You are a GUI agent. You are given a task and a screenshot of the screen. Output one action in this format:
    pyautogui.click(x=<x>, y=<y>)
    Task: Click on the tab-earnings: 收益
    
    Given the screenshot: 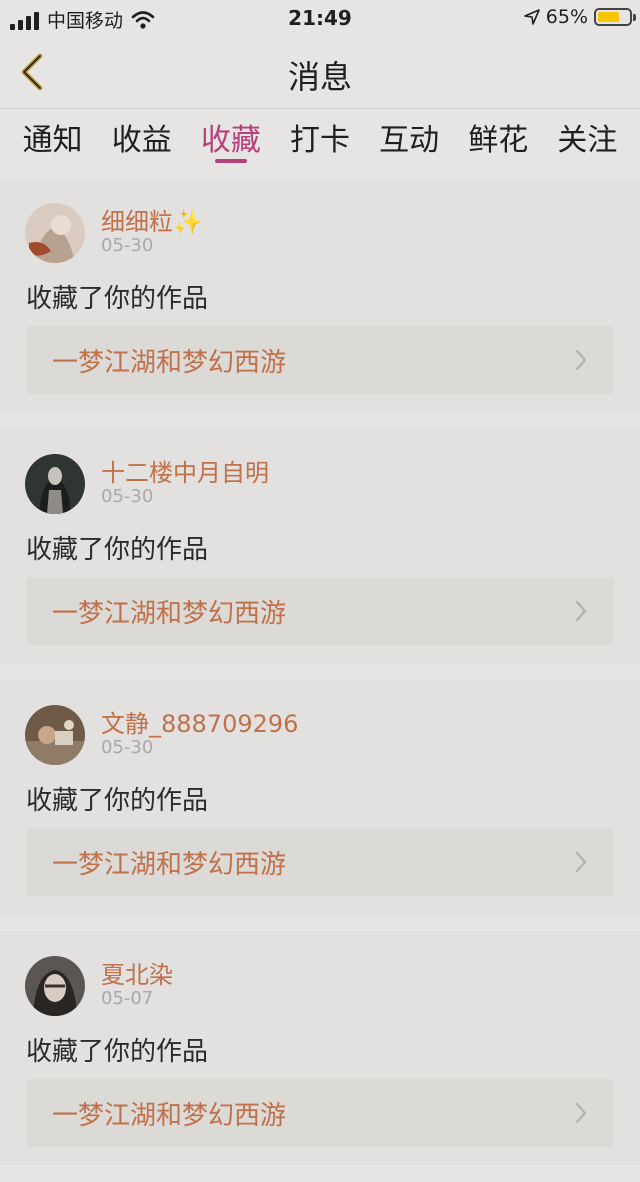 What is the action you would take?
    pyautogui.click(x=142, y=138)
    